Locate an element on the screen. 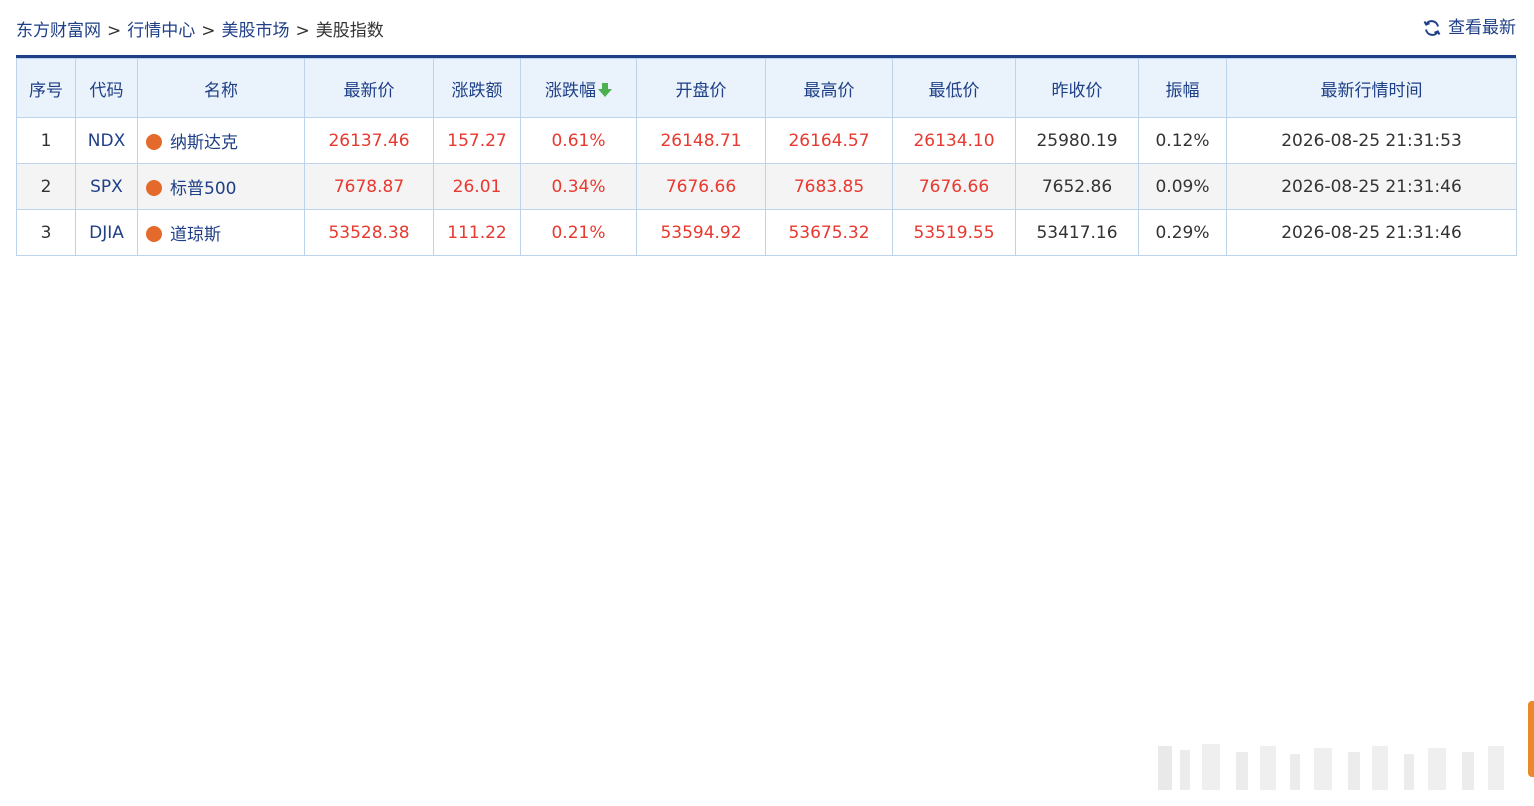  cell-index: 3 is located at coordinates (46, 232).